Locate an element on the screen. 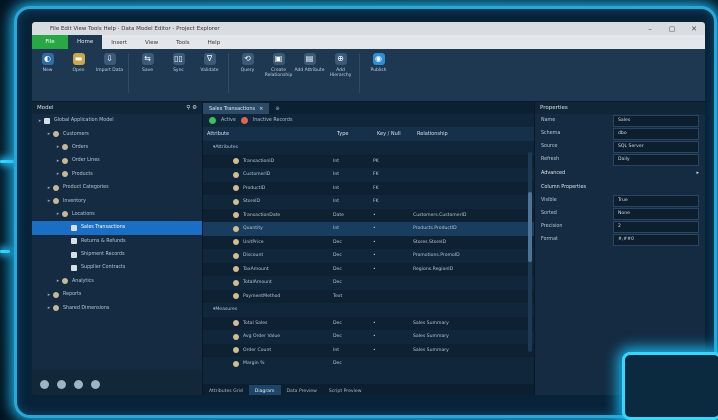 This screenshot has width=718, height=420. view-tab: Diagram is located at coordinates (264, 390).